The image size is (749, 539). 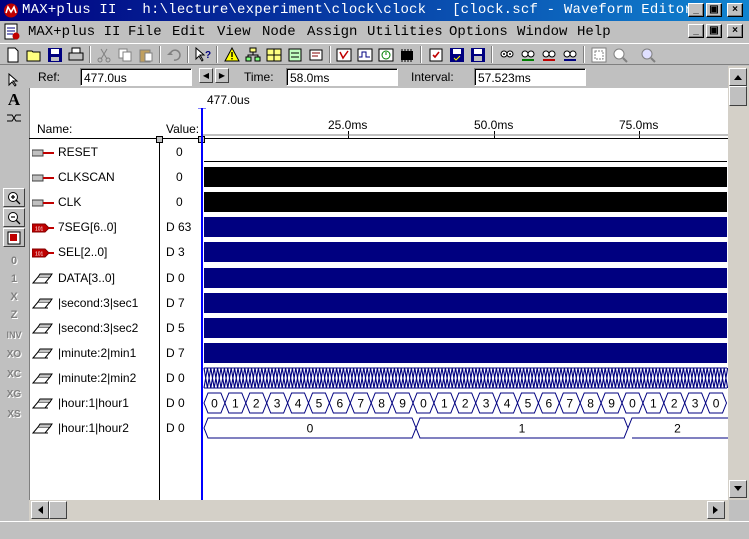 I want to click on scroll-right-icon, so click(x=716, y=510).